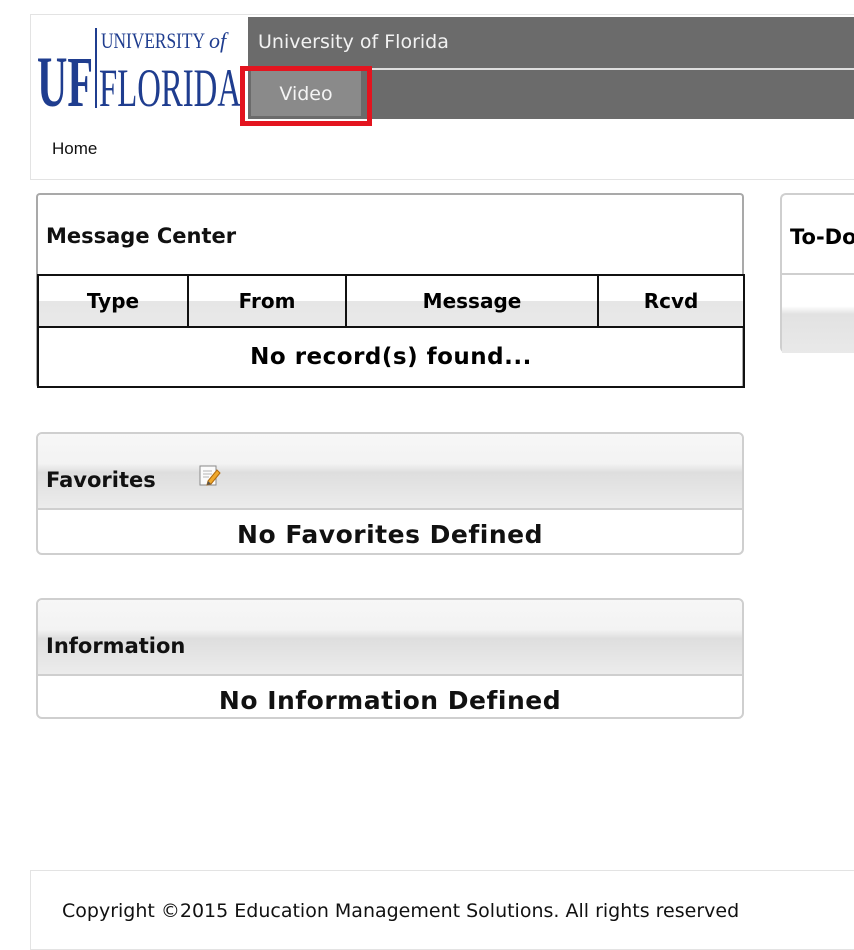 The image size is (854, 950). What do you see at coordinates (472, 301) in the screenshot?
I see `column-header-message: Message` at bounding box center [472, 301].